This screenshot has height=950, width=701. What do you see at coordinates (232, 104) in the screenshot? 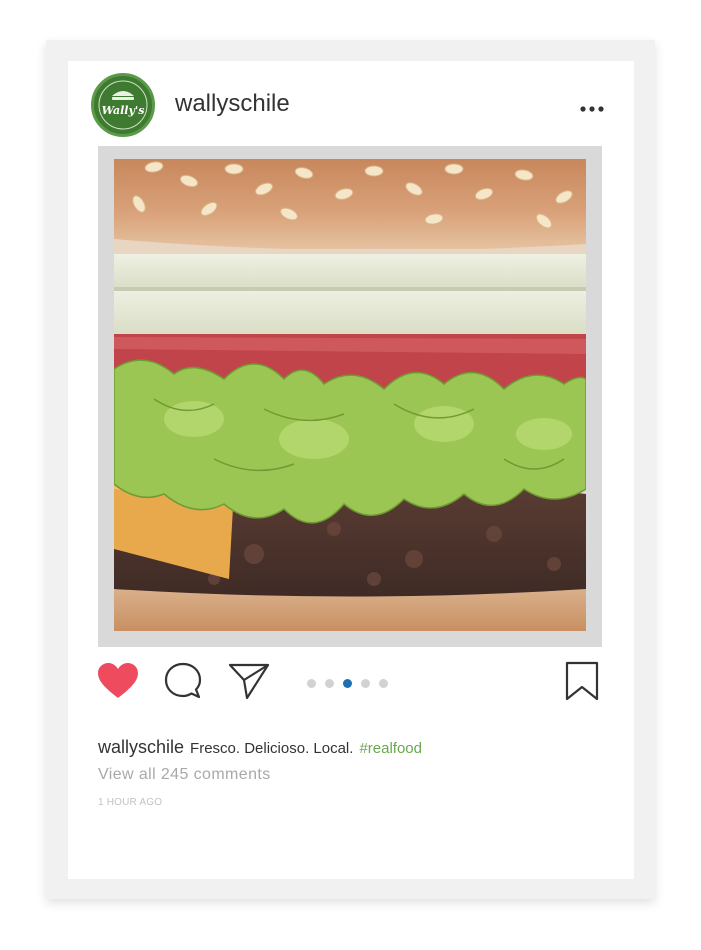
I see `post-username: wallyschile` at bounding box center [232, 104].